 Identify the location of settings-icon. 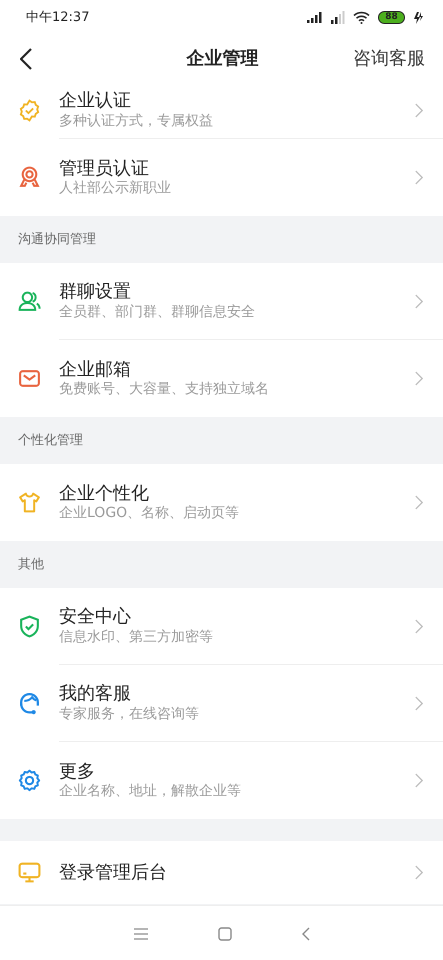
(29, 780).